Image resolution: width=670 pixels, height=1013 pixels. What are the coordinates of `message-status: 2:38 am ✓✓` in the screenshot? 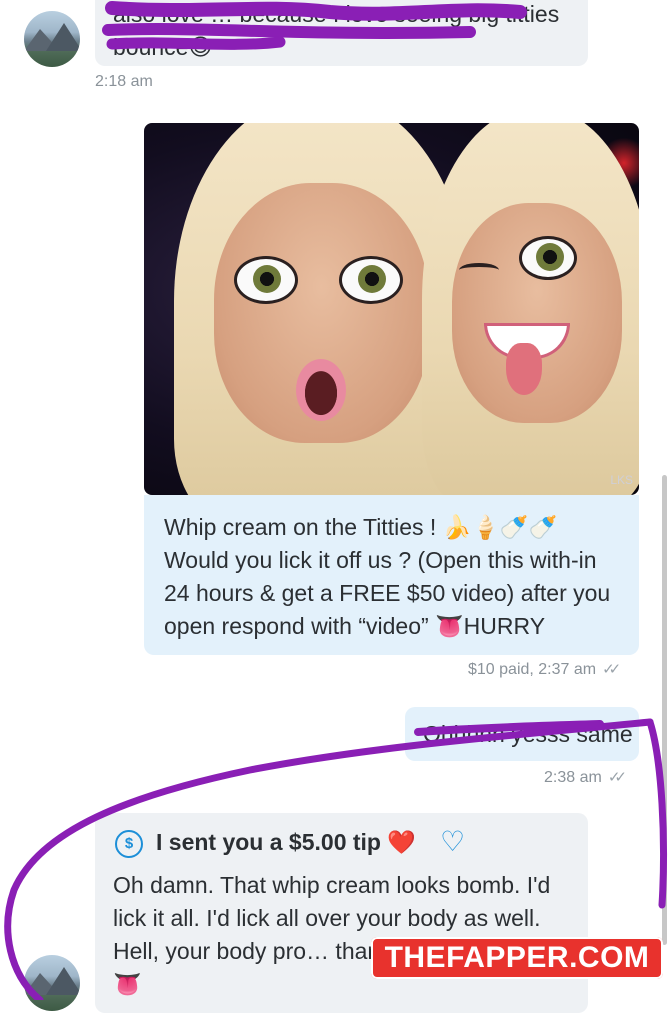 It's located at (585, 777).